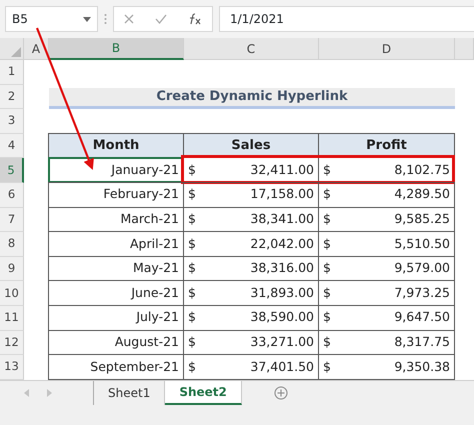  What do you see at coordinates (12, 244) in the screenshot?
I see `row-header: 8` at bounding box center [12, 244].